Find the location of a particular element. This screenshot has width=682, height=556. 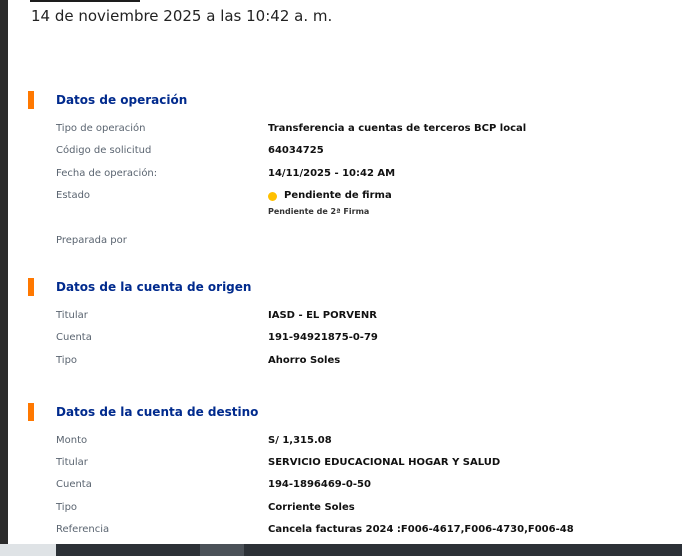

row-origen-tipo: Tipo Ahorro Soles is located at coordinates (366, 363).